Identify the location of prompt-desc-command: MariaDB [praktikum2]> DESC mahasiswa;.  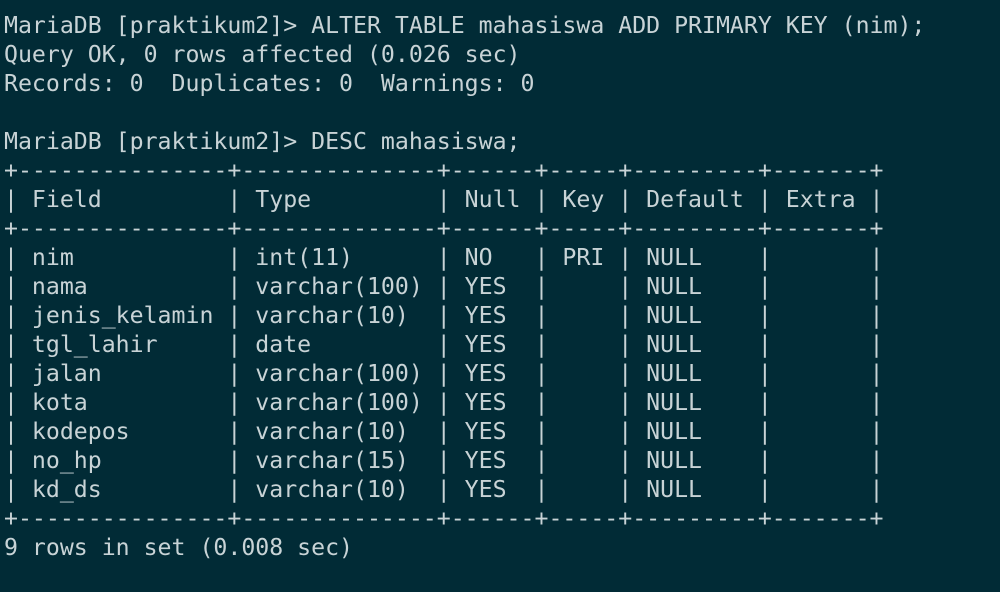
(262, 141).